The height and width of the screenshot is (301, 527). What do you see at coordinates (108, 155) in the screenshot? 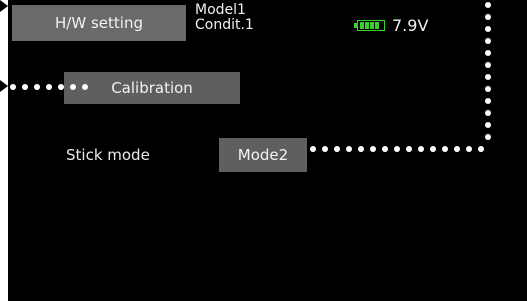
I see `stick-mode-label: Stick mode` at bounding box center [108, 155].